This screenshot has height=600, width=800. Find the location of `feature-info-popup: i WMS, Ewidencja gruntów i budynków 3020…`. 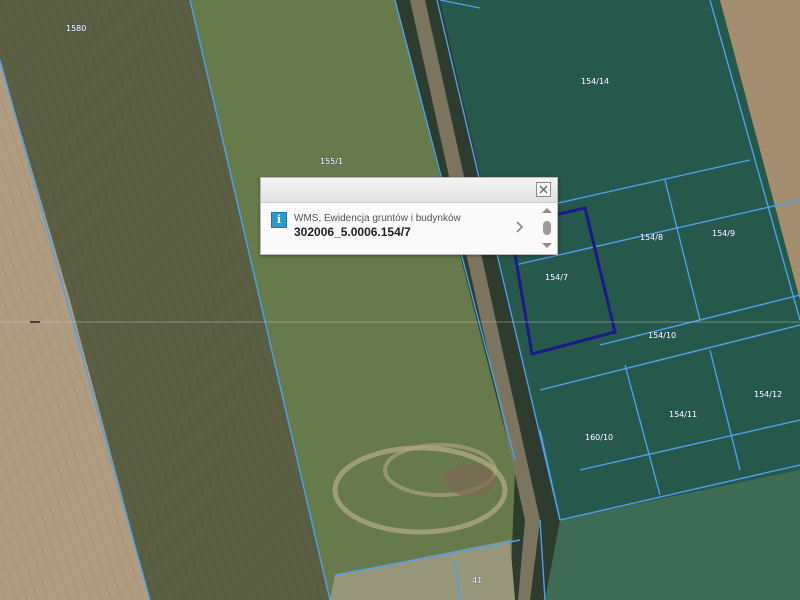

feature-info-popup: i WMS, Ewidencja gruntów i budynków 3020… is located at coordinates (409, 216).